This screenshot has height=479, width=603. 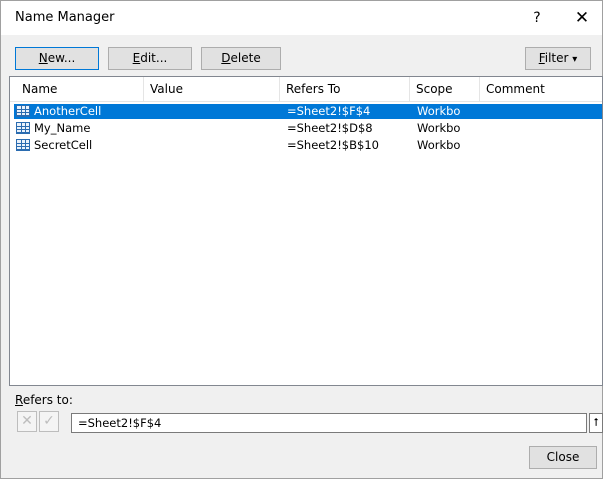 I want to click on table-row: SecretCell =Sheet2!$B$10 Workbo, so click(x=308, y=145).